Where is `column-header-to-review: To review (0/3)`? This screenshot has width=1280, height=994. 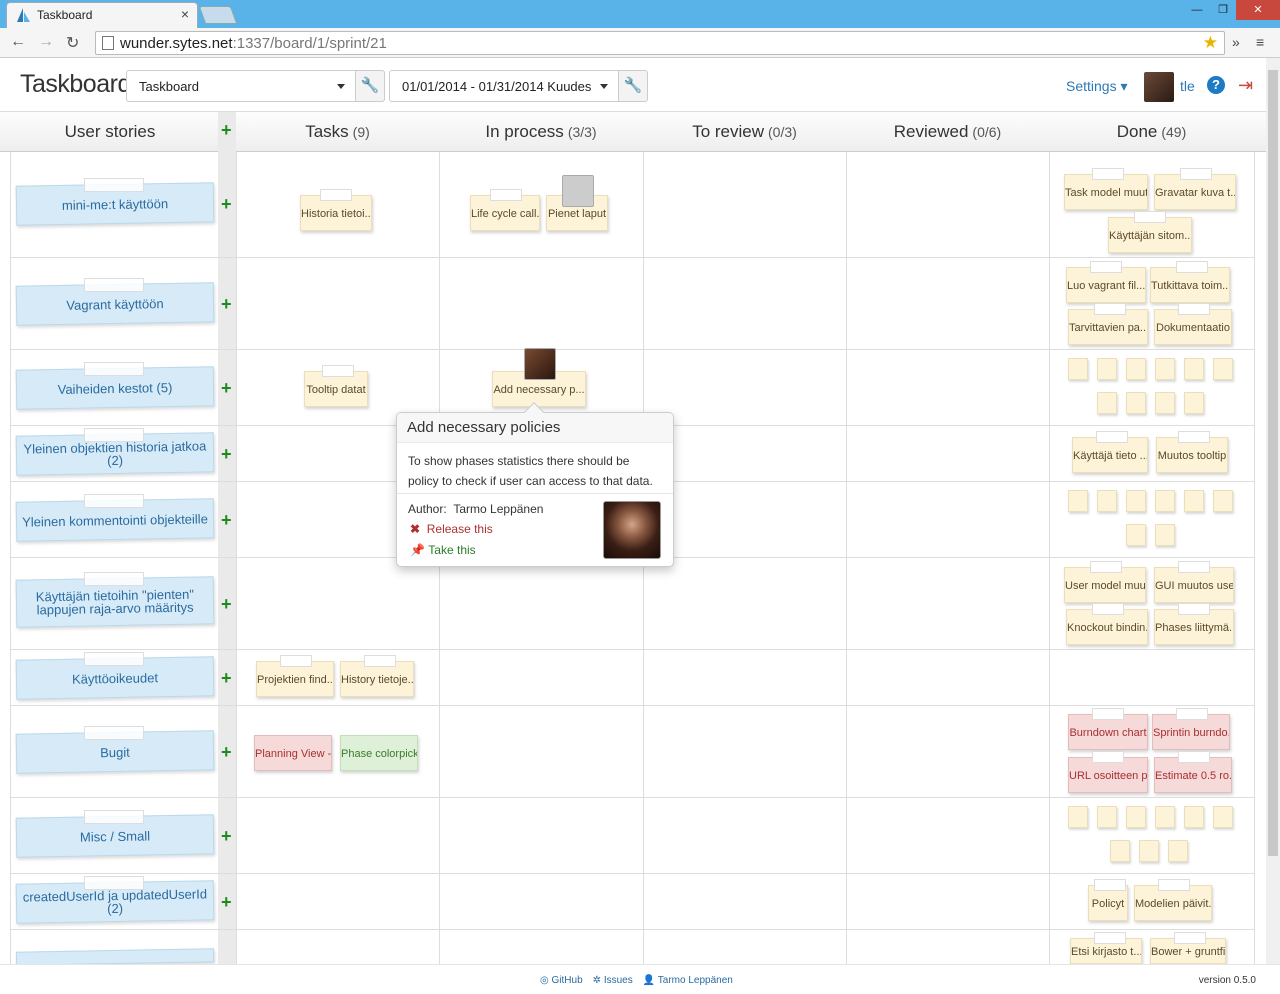 column-header-to-review: To review (0/3) is located at coordinates (744, 131).